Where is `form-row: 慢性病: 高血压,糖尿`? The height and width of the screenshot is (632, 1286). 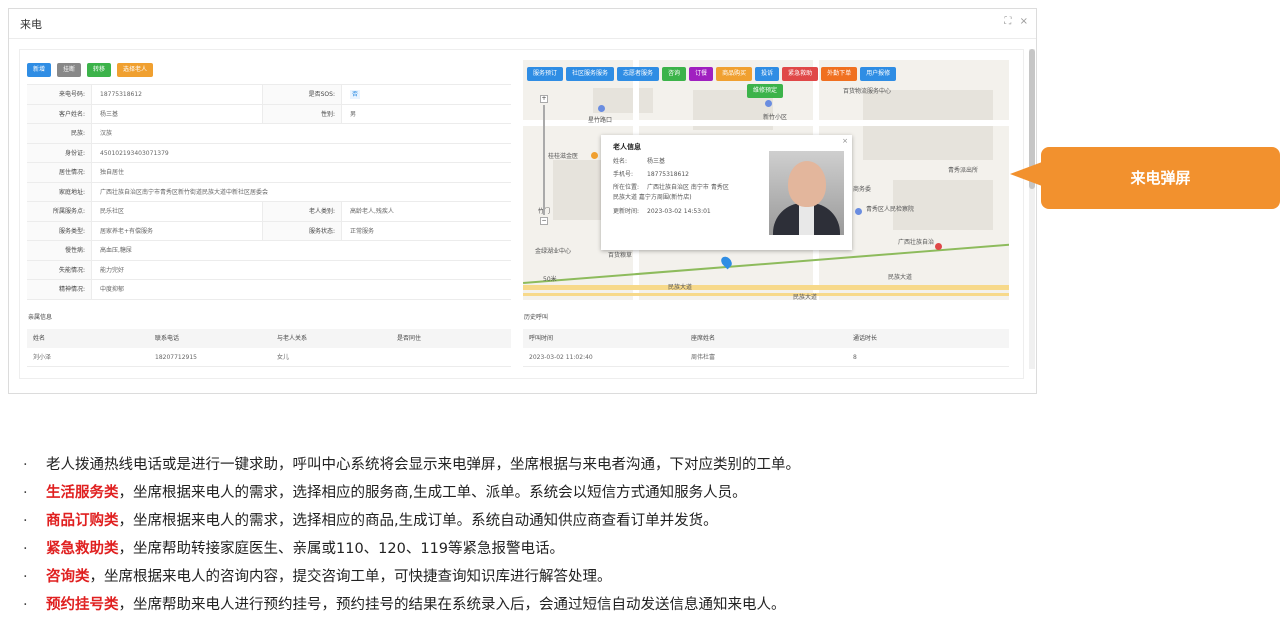
form-row: 慢性病: 高血压,糖尿 is located at coordinates (269, 251).